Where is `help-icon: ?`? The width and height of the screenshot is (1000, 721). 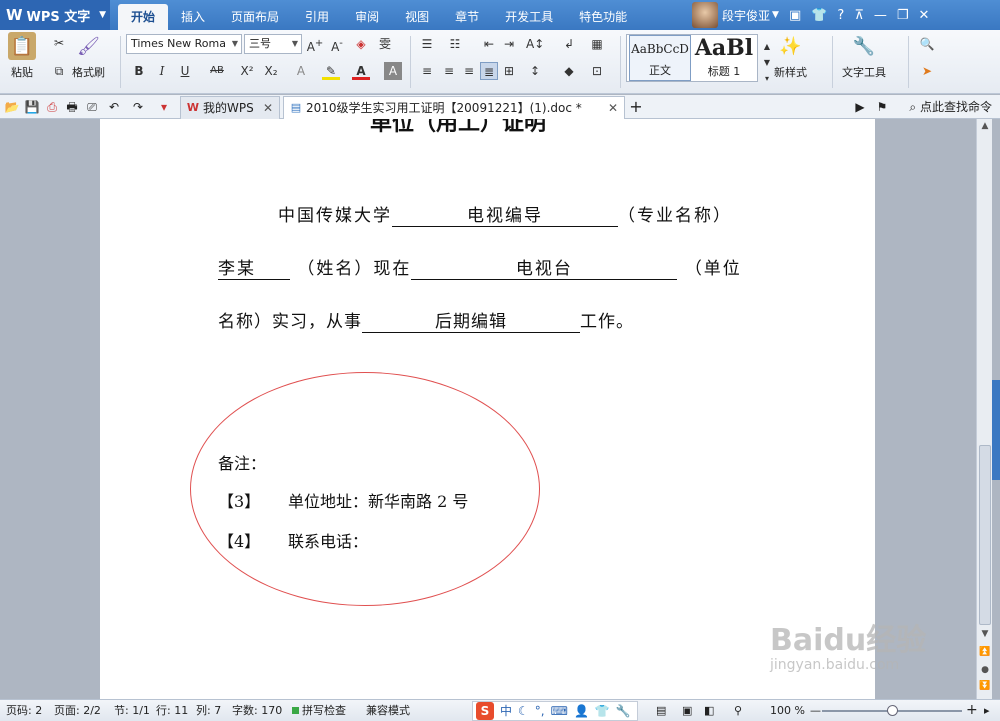
help-icon: ? is located at coordinates (840, 15).